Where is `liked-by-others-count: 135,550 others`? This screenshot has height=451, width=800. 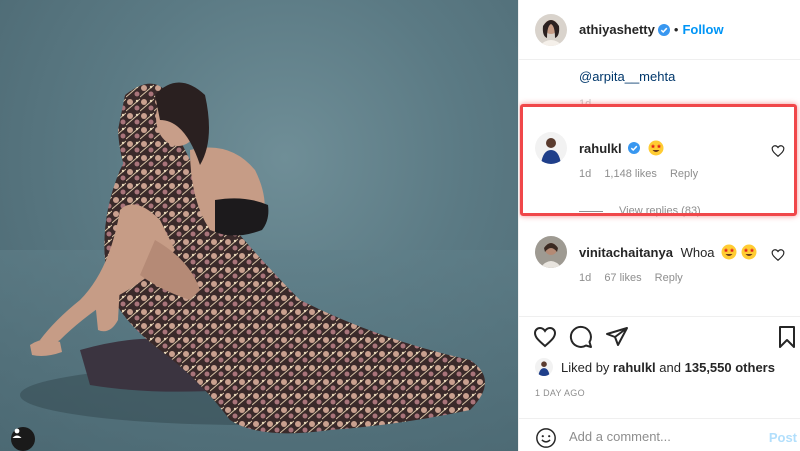
liked-by-others-count: 135,550 others is located at coordinates (730, 367).